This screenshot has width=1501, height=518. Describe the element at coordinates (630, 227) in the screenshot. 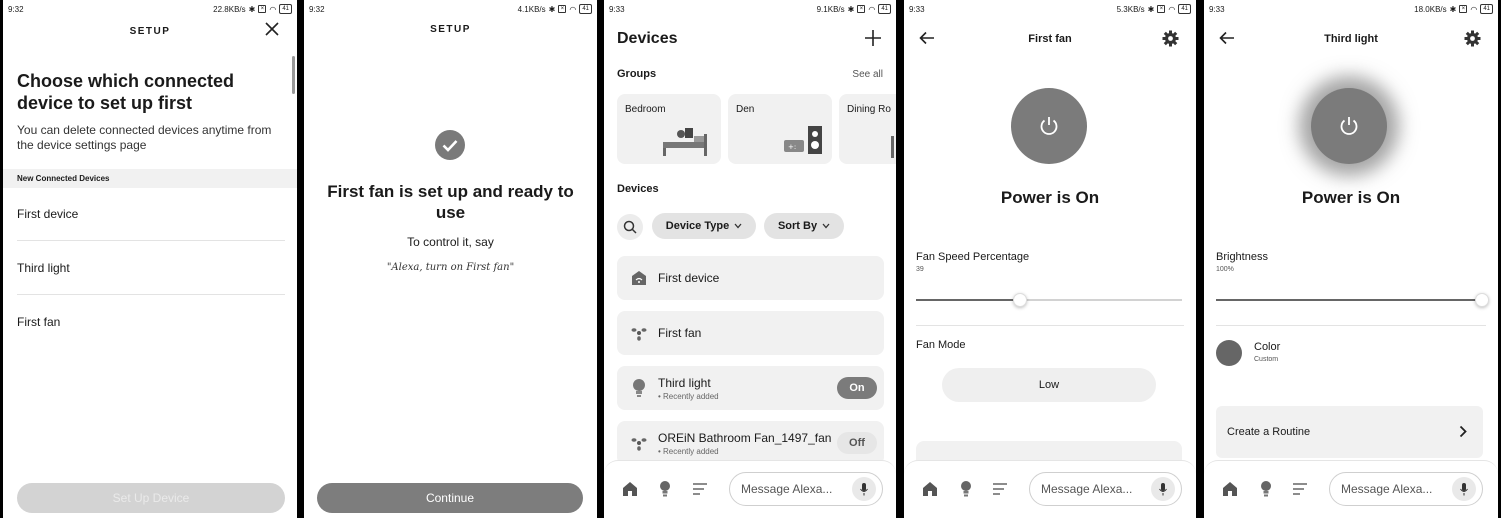

I see `search-icon` at that location.